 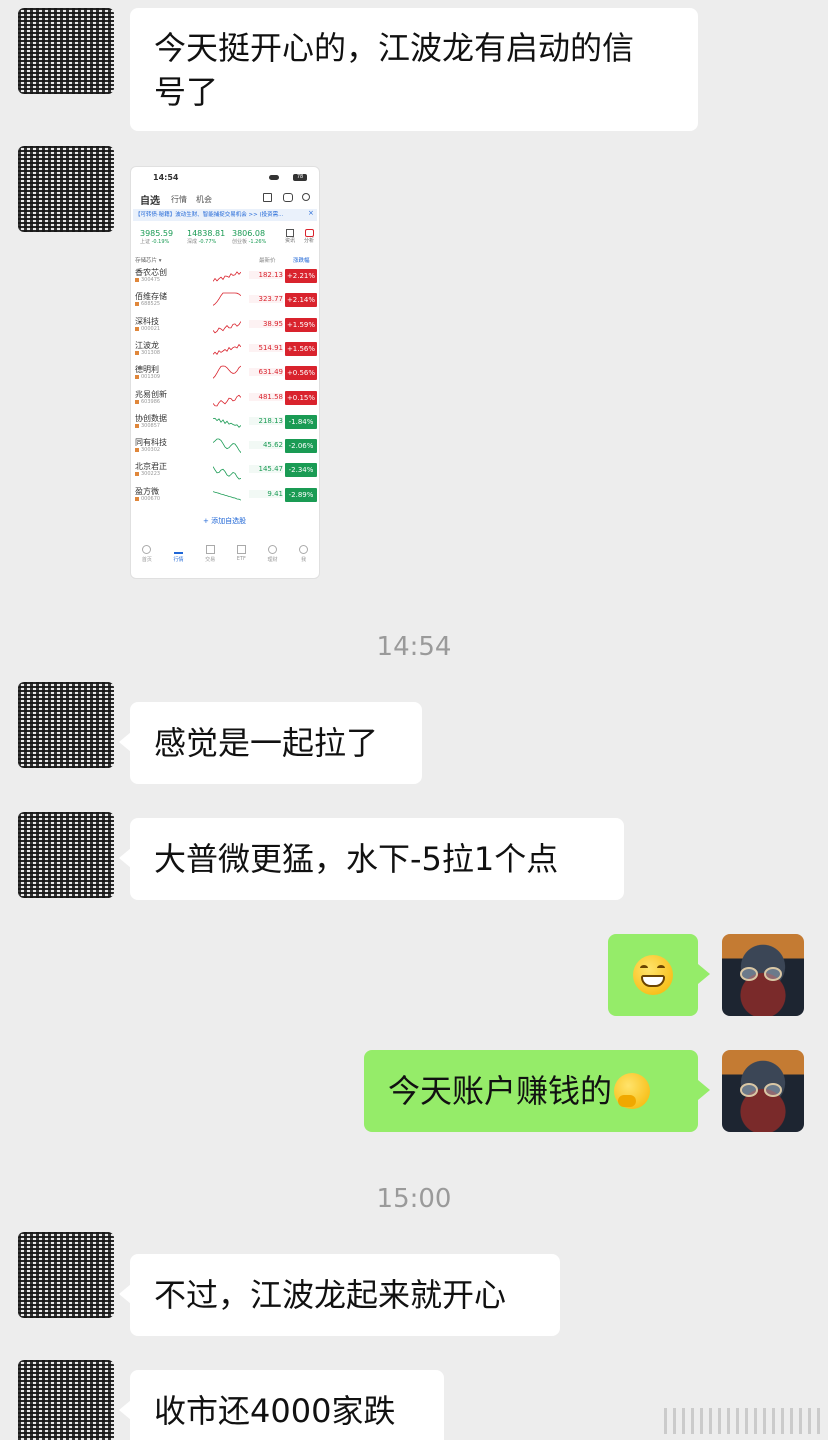 What do you see at coordinates (266, 493) in the screenshot?
I see `stock-price: 9.41` at bounding box center [266, 493].